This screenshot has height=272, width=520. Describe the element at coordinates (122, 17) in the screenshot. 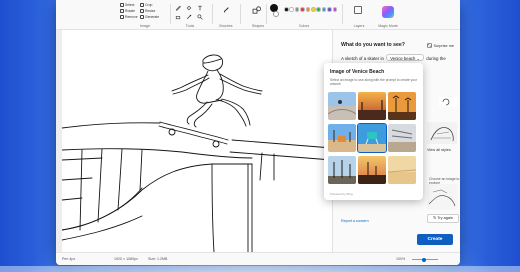

I see `remove-icon` at that location.